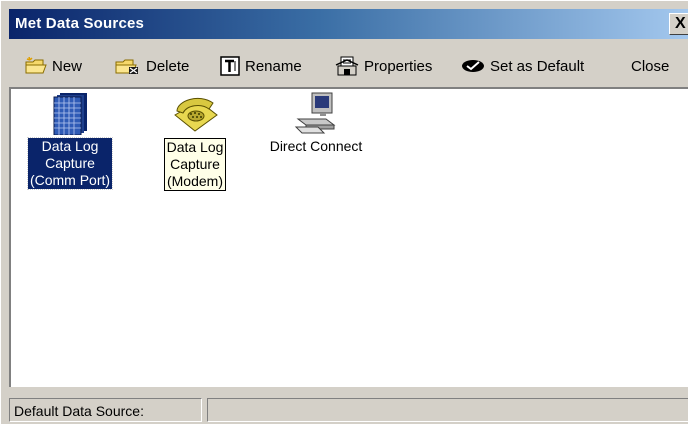  I want to click on delete-folder-icon, so click(126, 66).